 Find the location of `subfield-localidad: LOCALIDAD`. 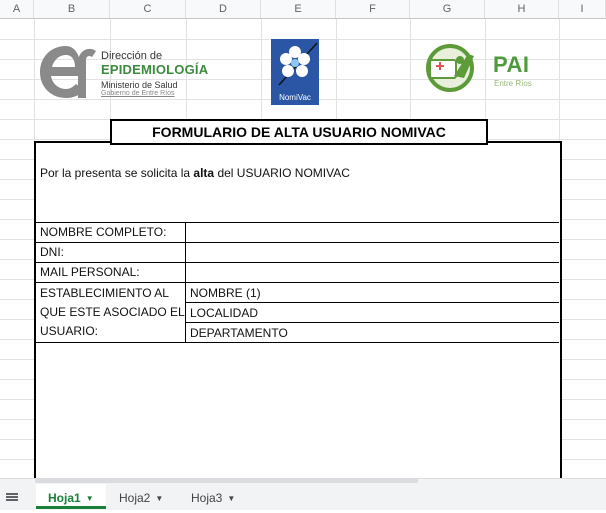

subfield-localidad: LOCALIDAD is located at coordinates (224, 313).